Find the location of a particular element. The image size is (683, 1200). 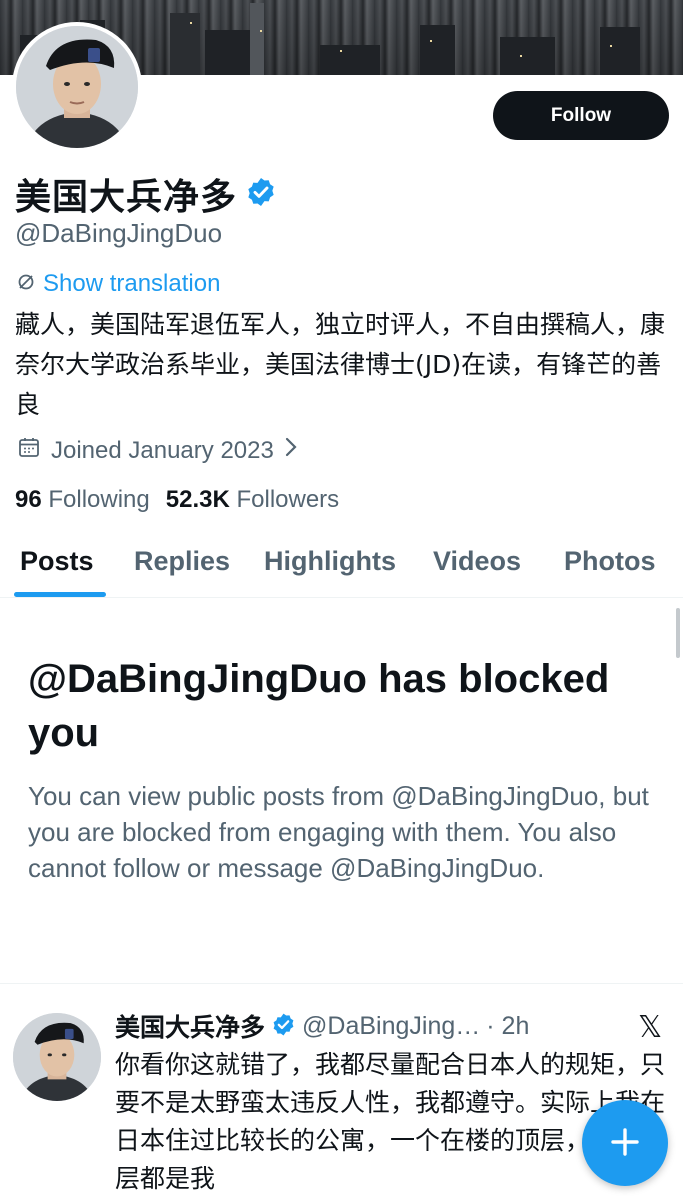

tweet-author-name: 美国大兵净多 is located at coordinates (190, 1026).